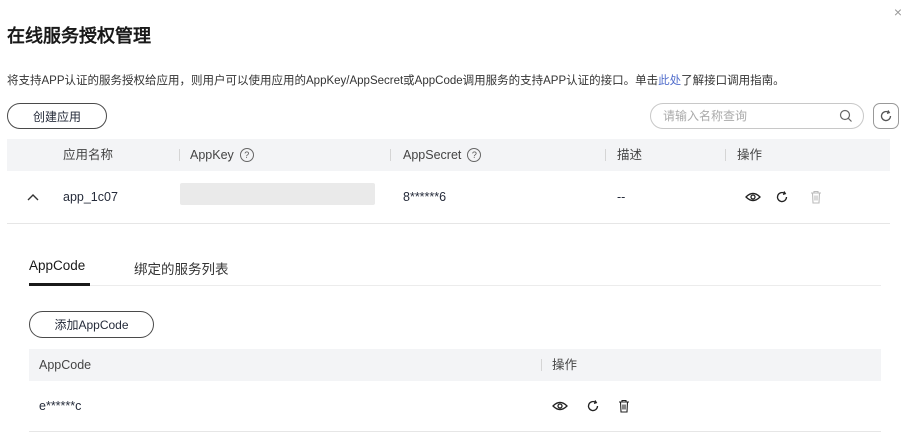 The image size is (910, 440). I want to click on table-row: e******c, so click(455, 406).